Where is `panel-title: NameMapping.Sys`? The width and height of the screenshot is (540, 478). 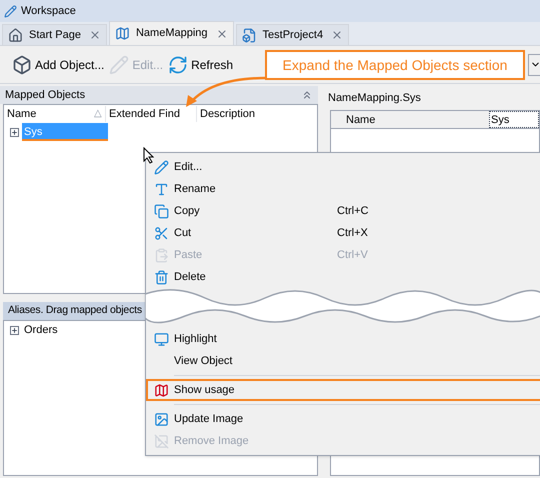
panel-title: NameMapping.Sys is located at coordinates (374, 98).